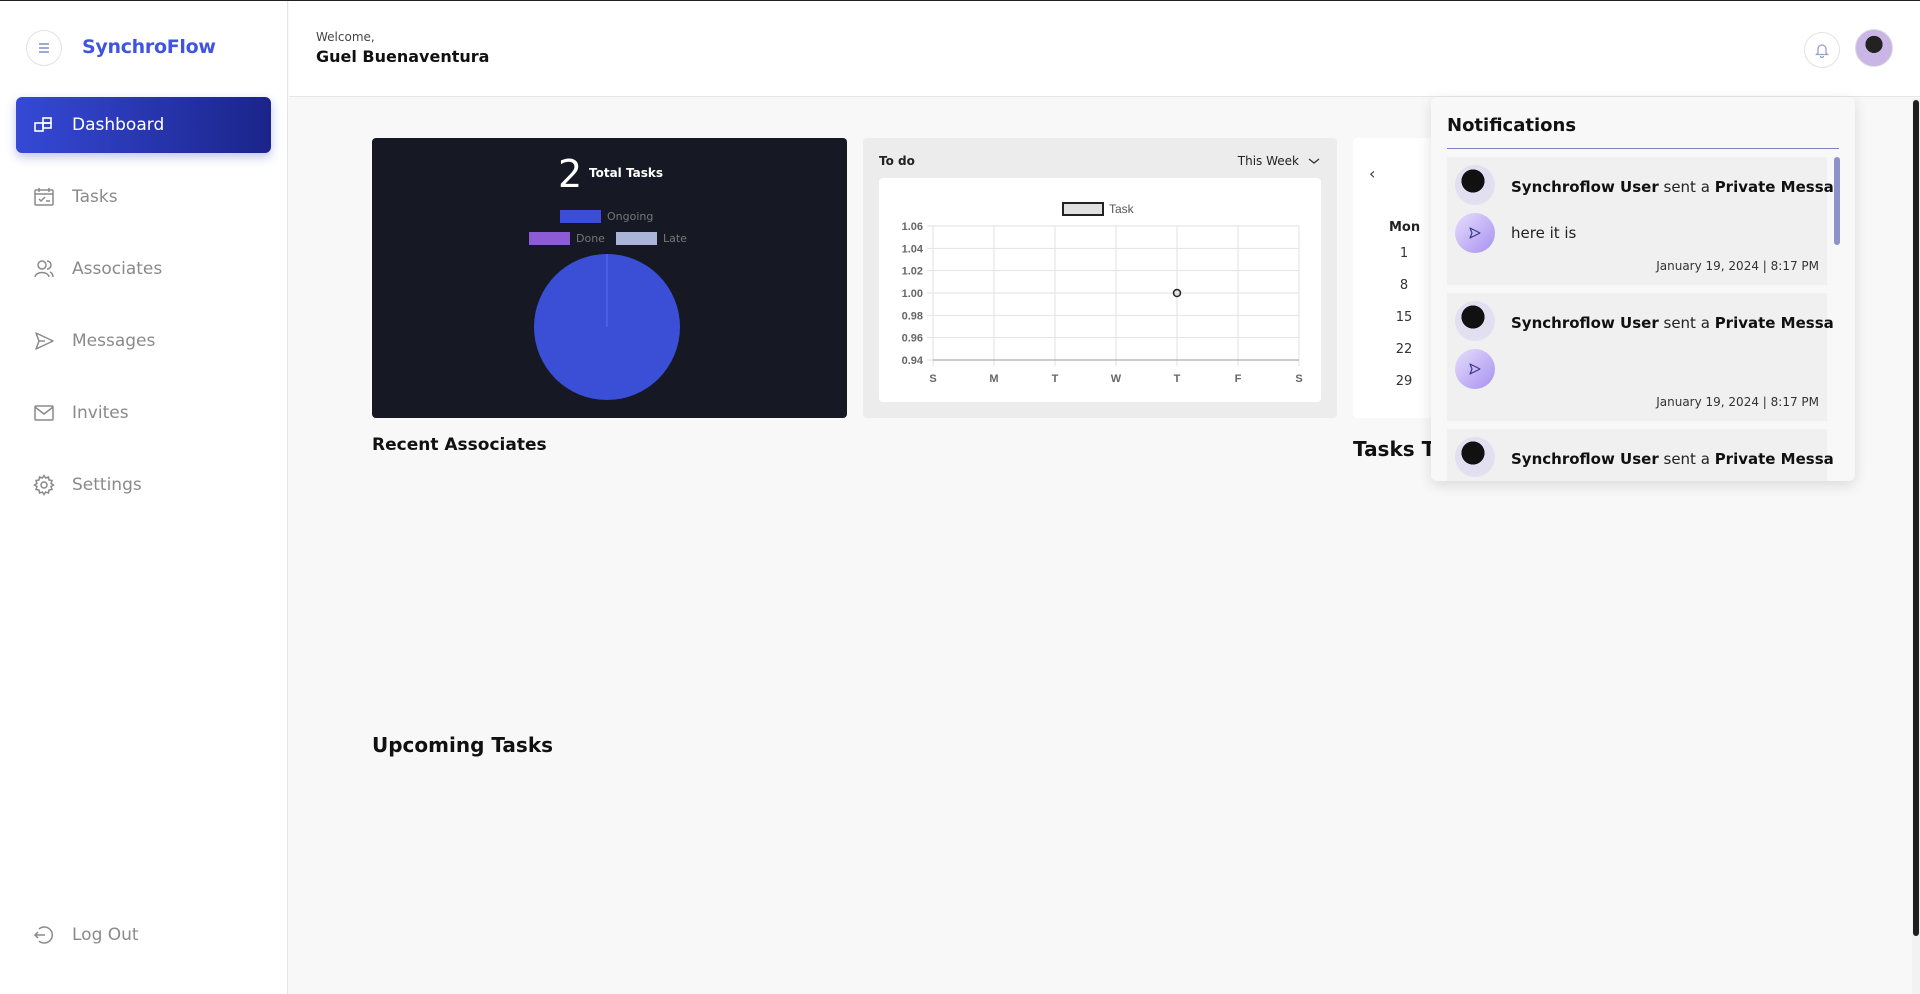 Image resolution: width=1920 pixels, height=994 pixels. Describe the element at coordinates (993, 379) in the screenshot. I see `x-tick-label: M` at that location.